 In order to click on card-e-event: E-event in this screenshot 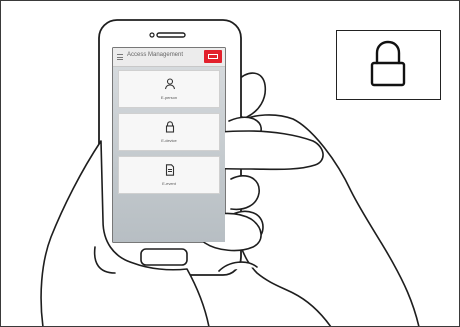, I will do `click(169, 175)`.